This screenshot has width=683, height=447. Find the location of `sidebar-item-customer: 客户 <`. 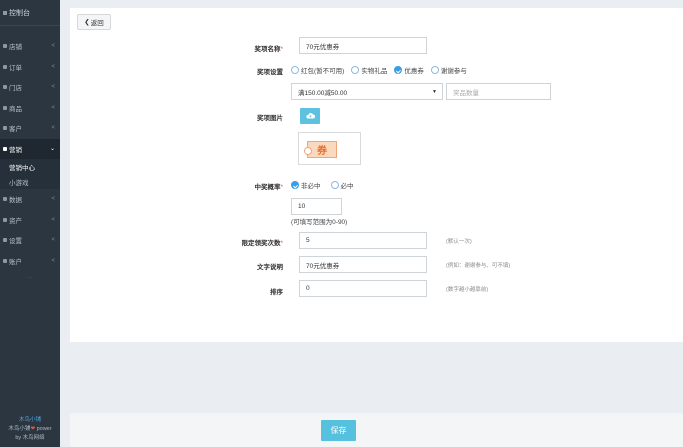

sidebar-item-customer: 客户 < is located at coordinates (30, 128).